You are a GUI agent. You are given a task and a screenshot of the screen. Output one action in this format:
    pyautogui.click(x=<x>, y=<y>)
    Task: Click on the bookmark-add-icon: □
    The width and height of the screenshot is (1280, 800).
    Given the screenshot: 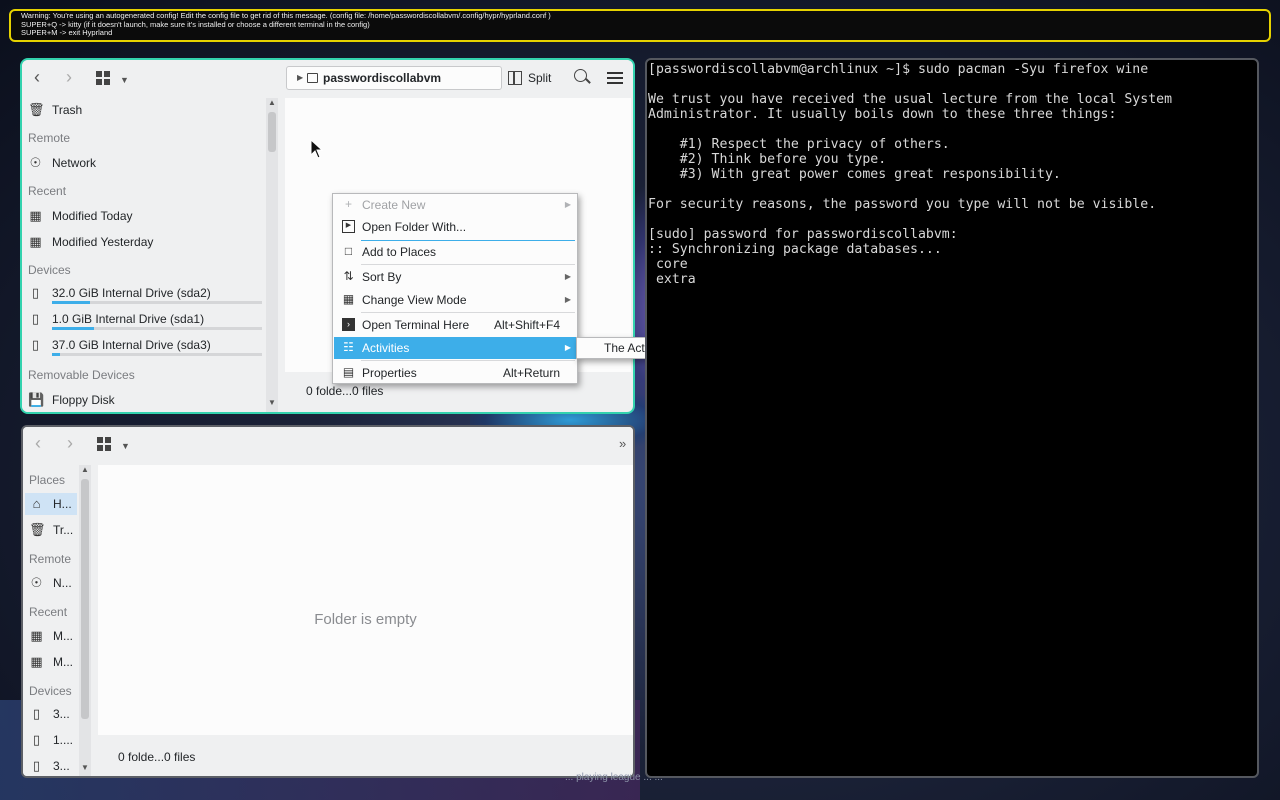 What is the action you would take?
    pyautogui.click(x=348, y=251)
    